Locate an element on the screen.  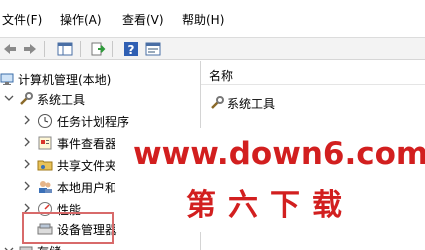
column-header-name: 名称 is located at coordinates (313, 73).